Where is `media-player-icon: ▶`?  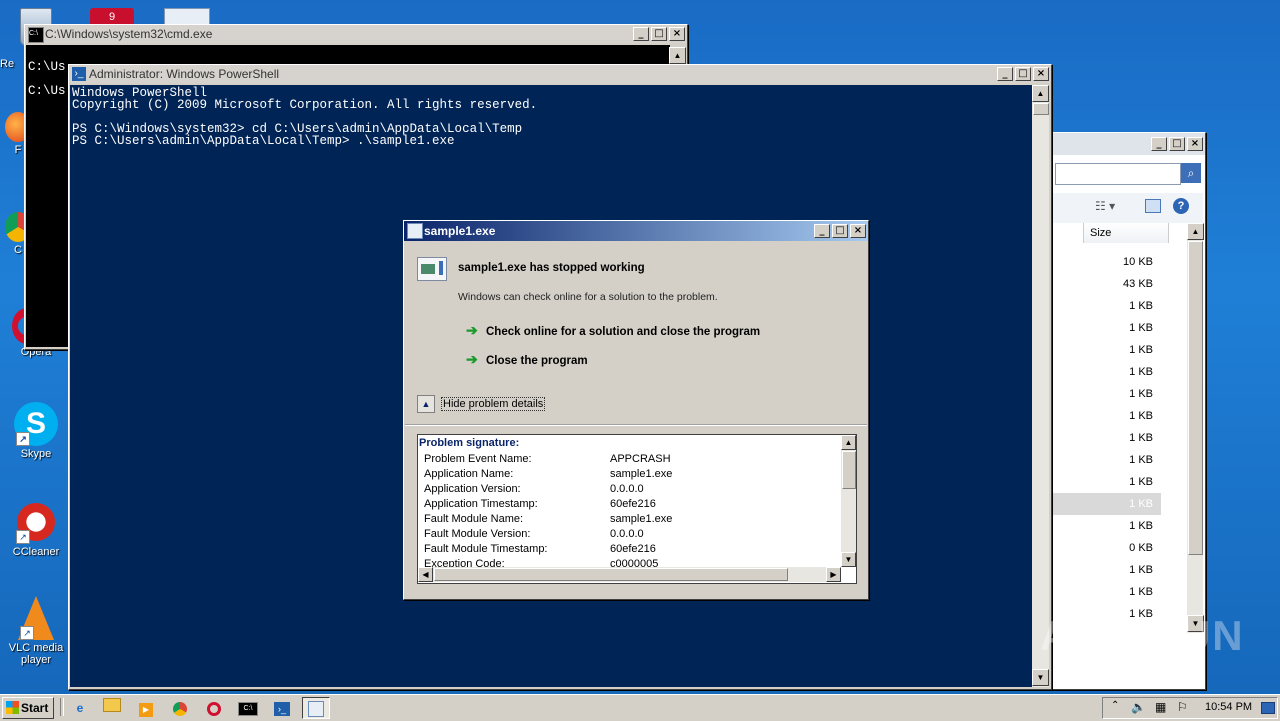
media-player-icon: ▶ is located at coordinates (146, 708).